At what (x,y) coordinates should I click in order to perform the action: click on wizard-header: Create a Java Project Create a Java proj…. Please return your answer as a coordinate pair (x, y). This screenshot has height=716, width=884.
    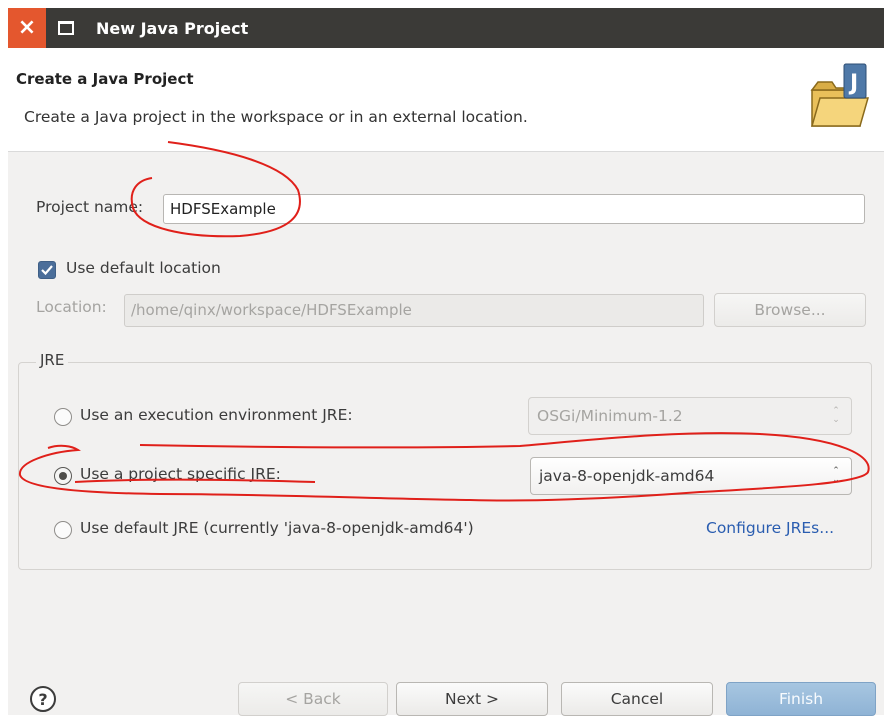
    Looking at the image, I should click on (446, 100).